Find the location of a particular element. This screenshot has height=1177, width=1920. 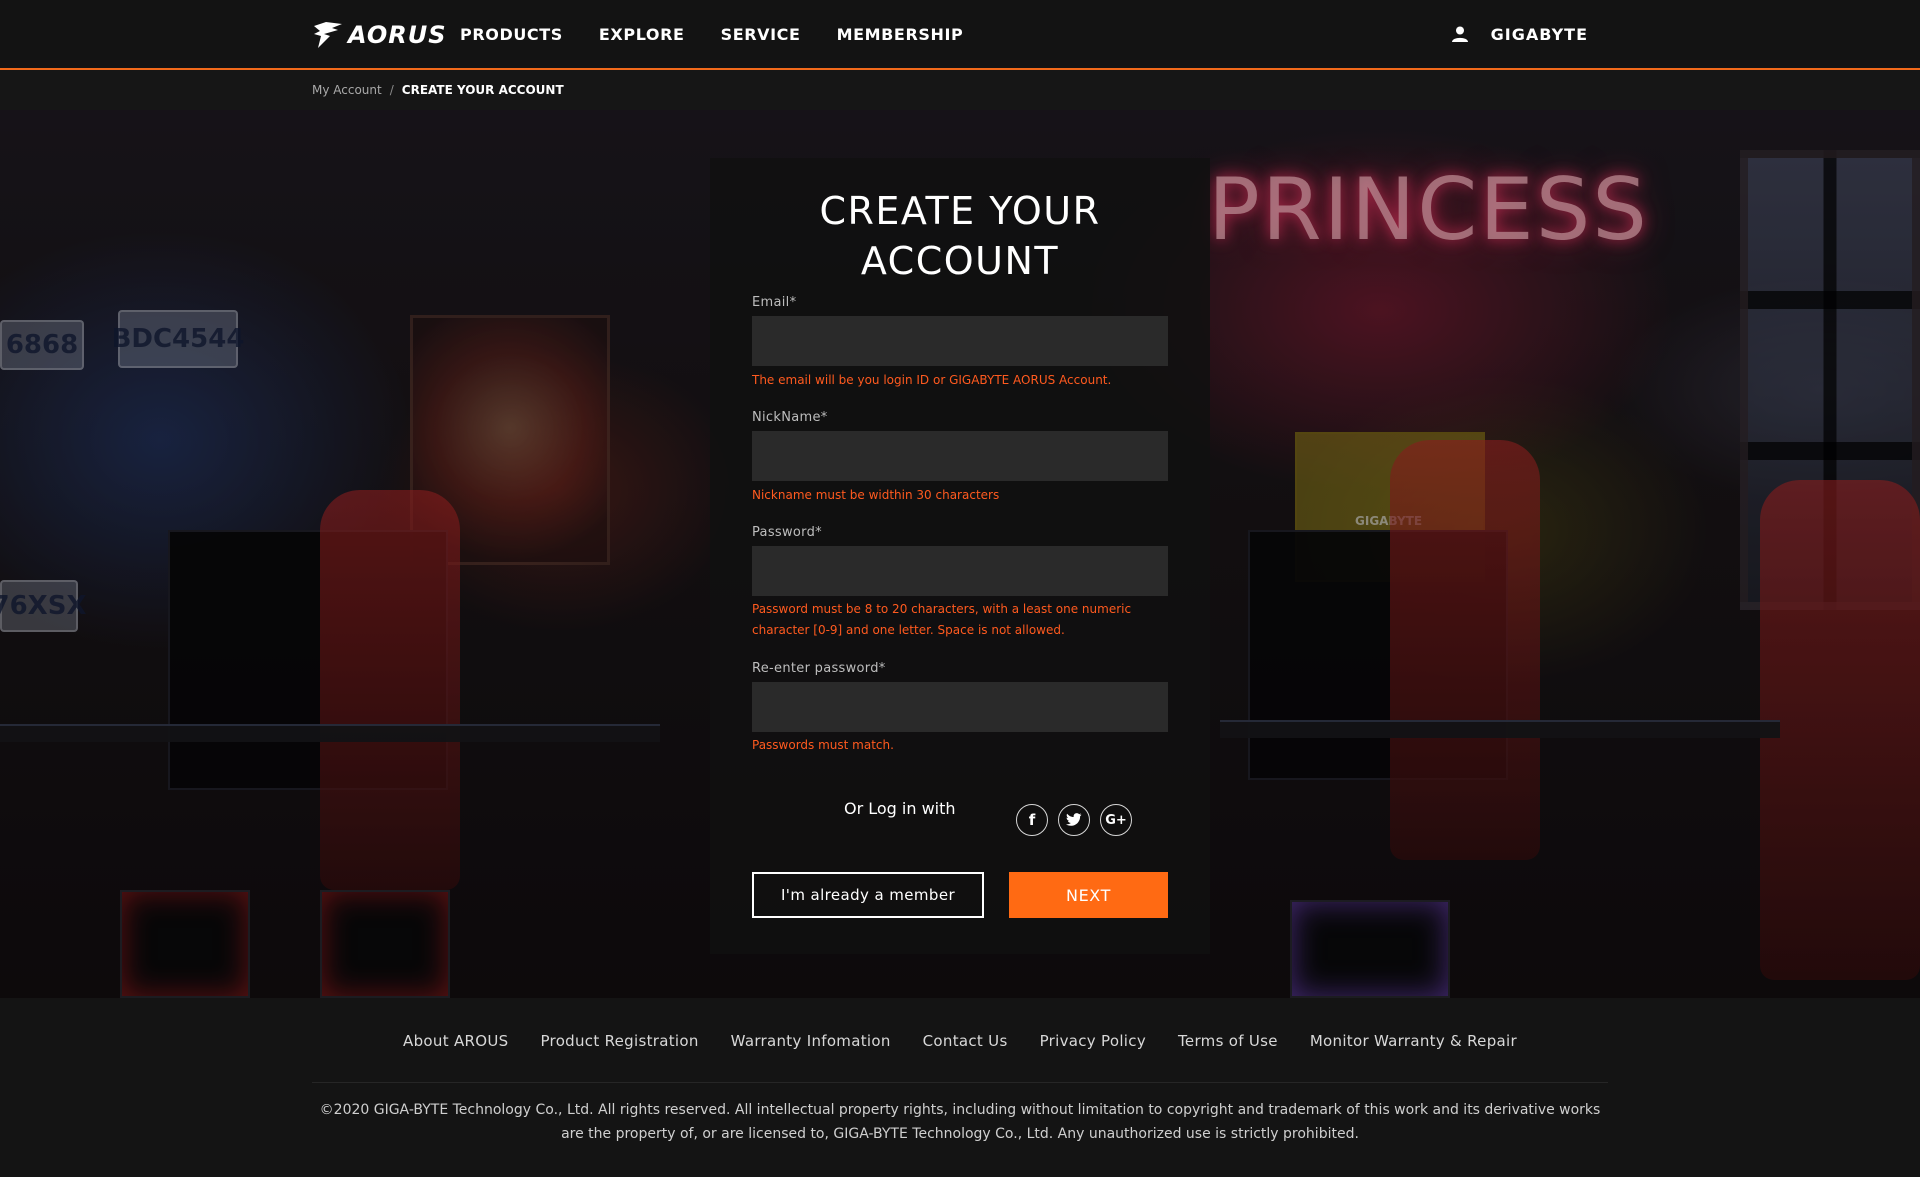

email-field is located at coordinates (960, 341).